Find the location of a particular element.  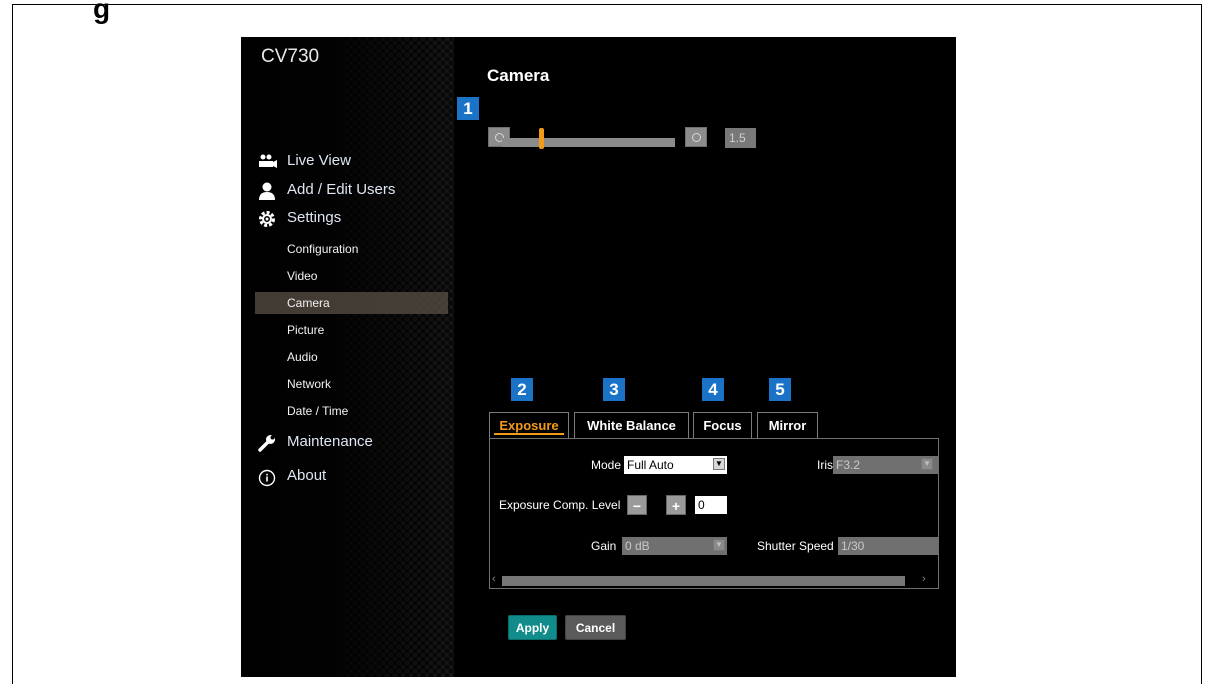

sub-network: Network is located at coordinates (351, 384).